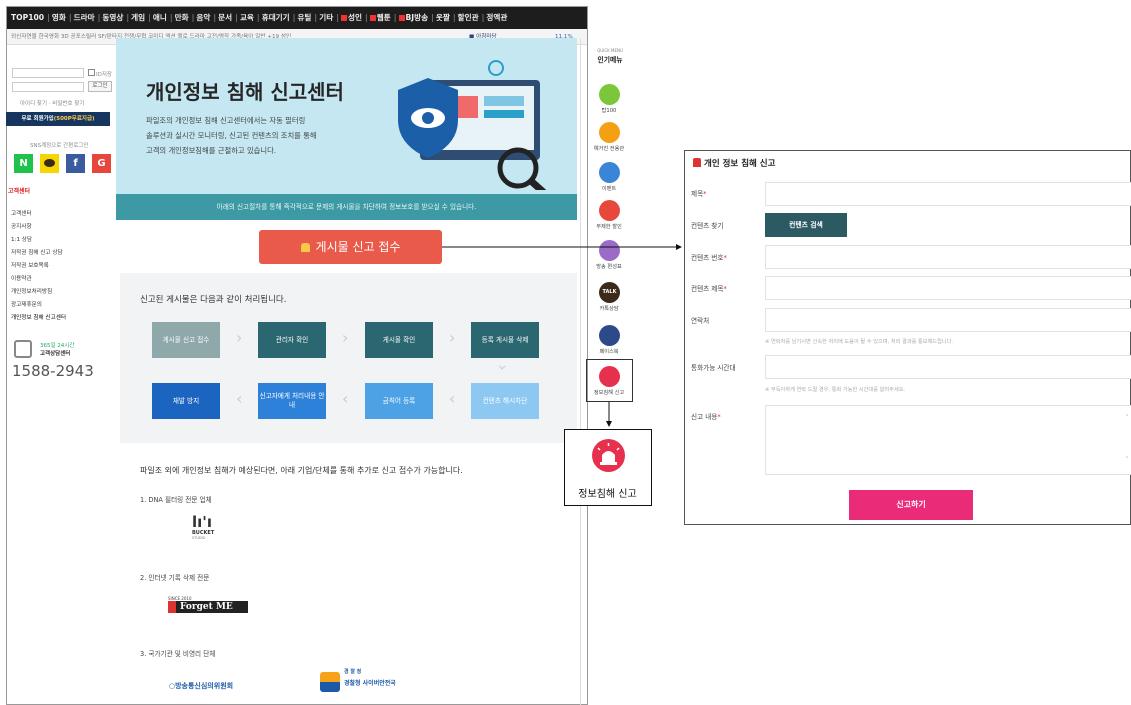  Describe the element at coordinates (806, 225) in the screenshot. I see `content-search-button: 컨텐츠 검색` at that location.